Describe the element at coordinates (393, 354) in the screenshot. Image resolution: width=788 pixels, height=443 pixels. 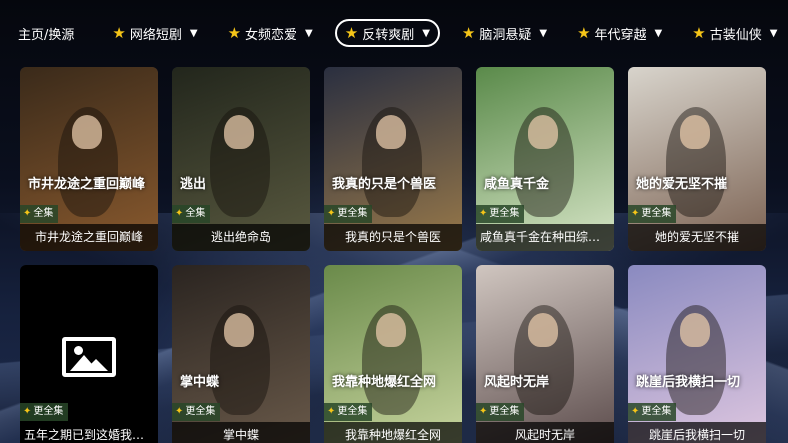
I see `drama-card: 我靠种地爆红全网 ✦ 更全集 我靠种地爆红全网` at that location.